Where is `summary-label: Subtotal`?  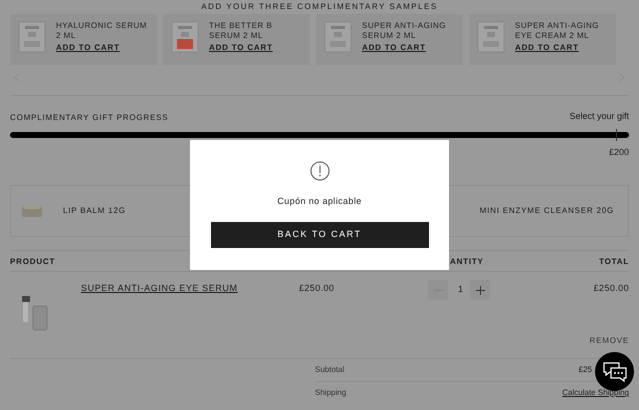
summary-label: Subtotal is located at coordinates (329, 370).